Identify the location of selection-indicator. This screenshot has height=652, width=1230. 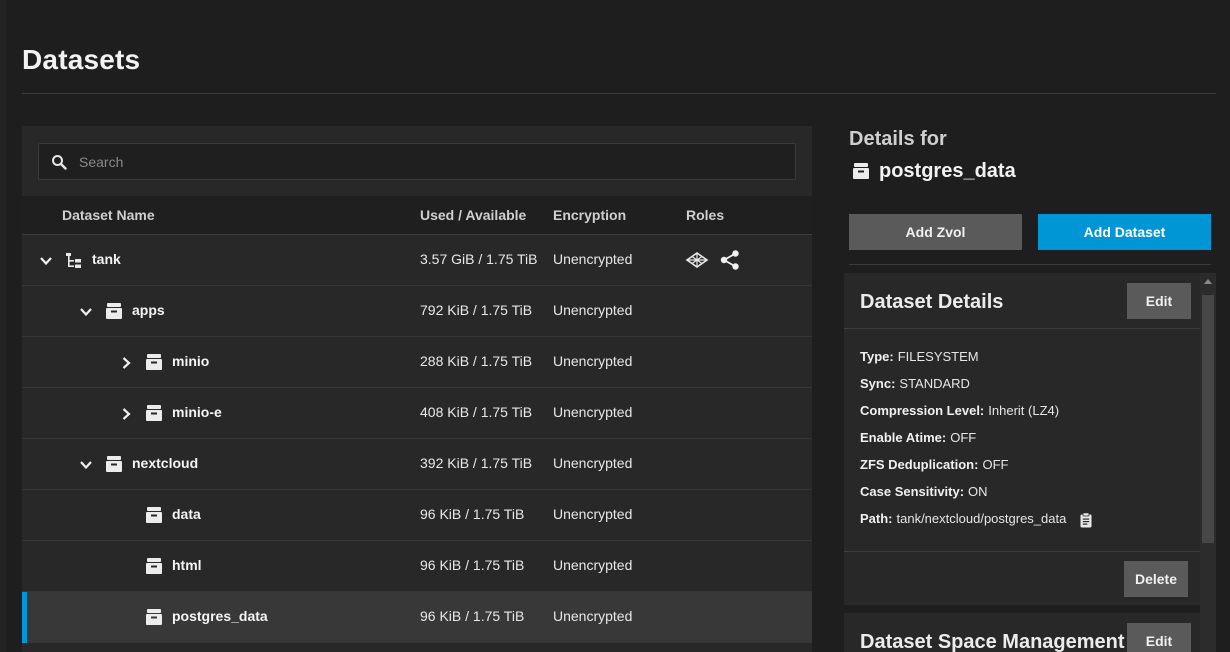
(24, 617).